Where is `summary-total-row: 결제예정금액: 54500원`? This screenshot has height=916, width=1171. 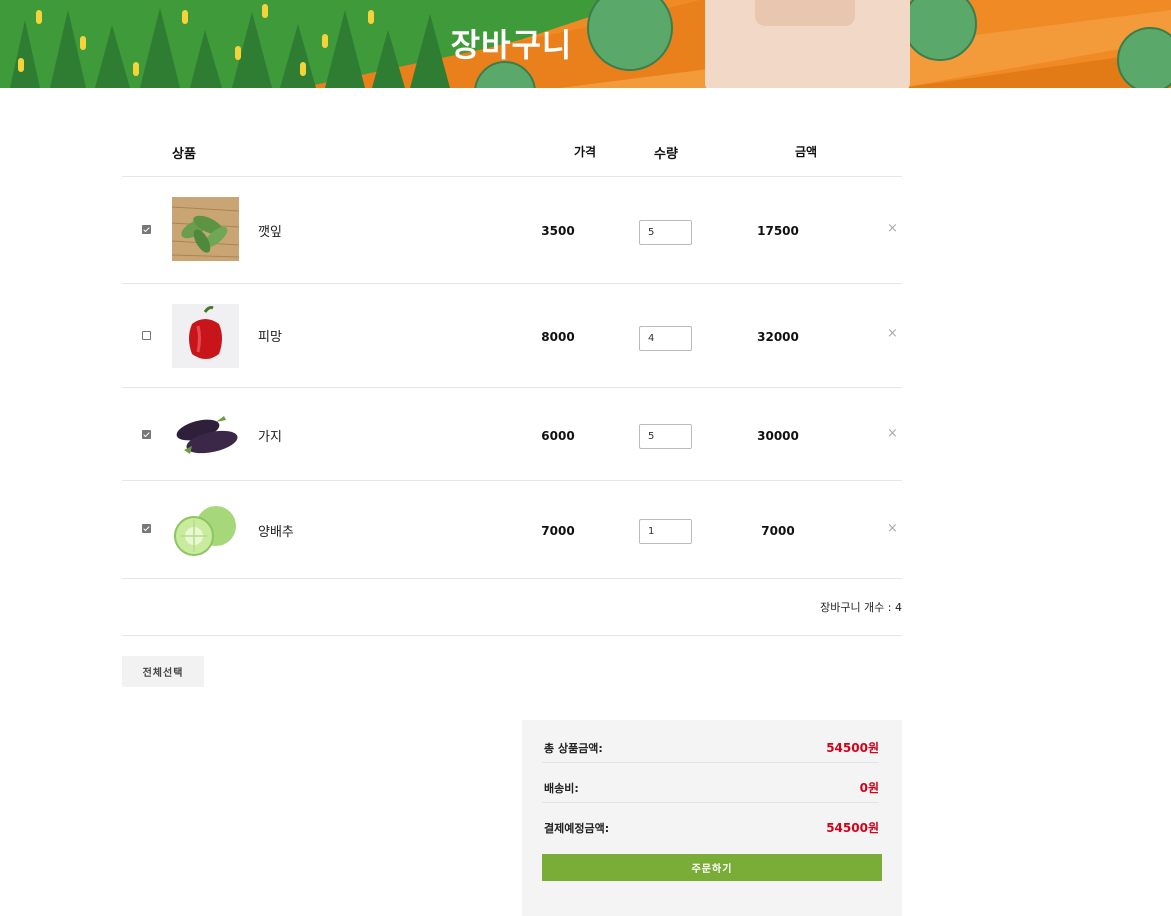
summary-total-row: 결제예정금액: 54500원 is located at coordinates (710, 823).